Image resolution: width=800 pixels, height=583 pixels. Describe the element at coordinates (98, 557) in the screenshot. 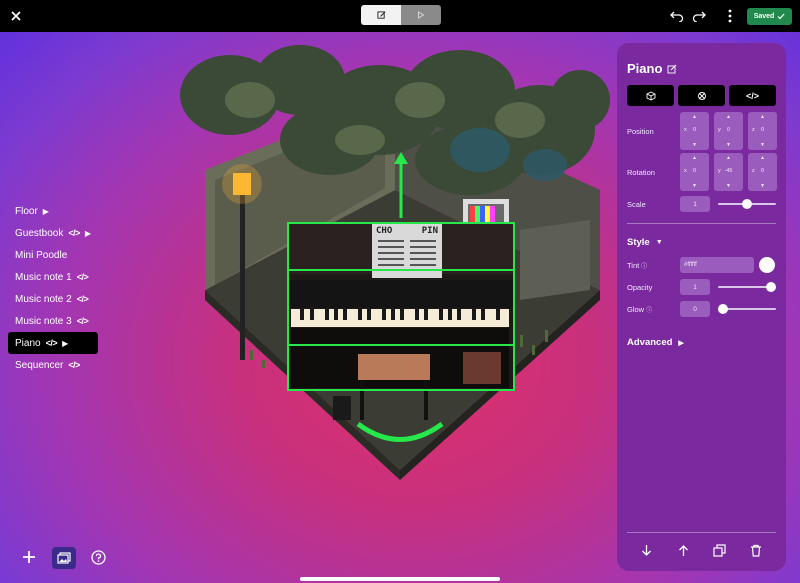

I see `help-button` at that location.